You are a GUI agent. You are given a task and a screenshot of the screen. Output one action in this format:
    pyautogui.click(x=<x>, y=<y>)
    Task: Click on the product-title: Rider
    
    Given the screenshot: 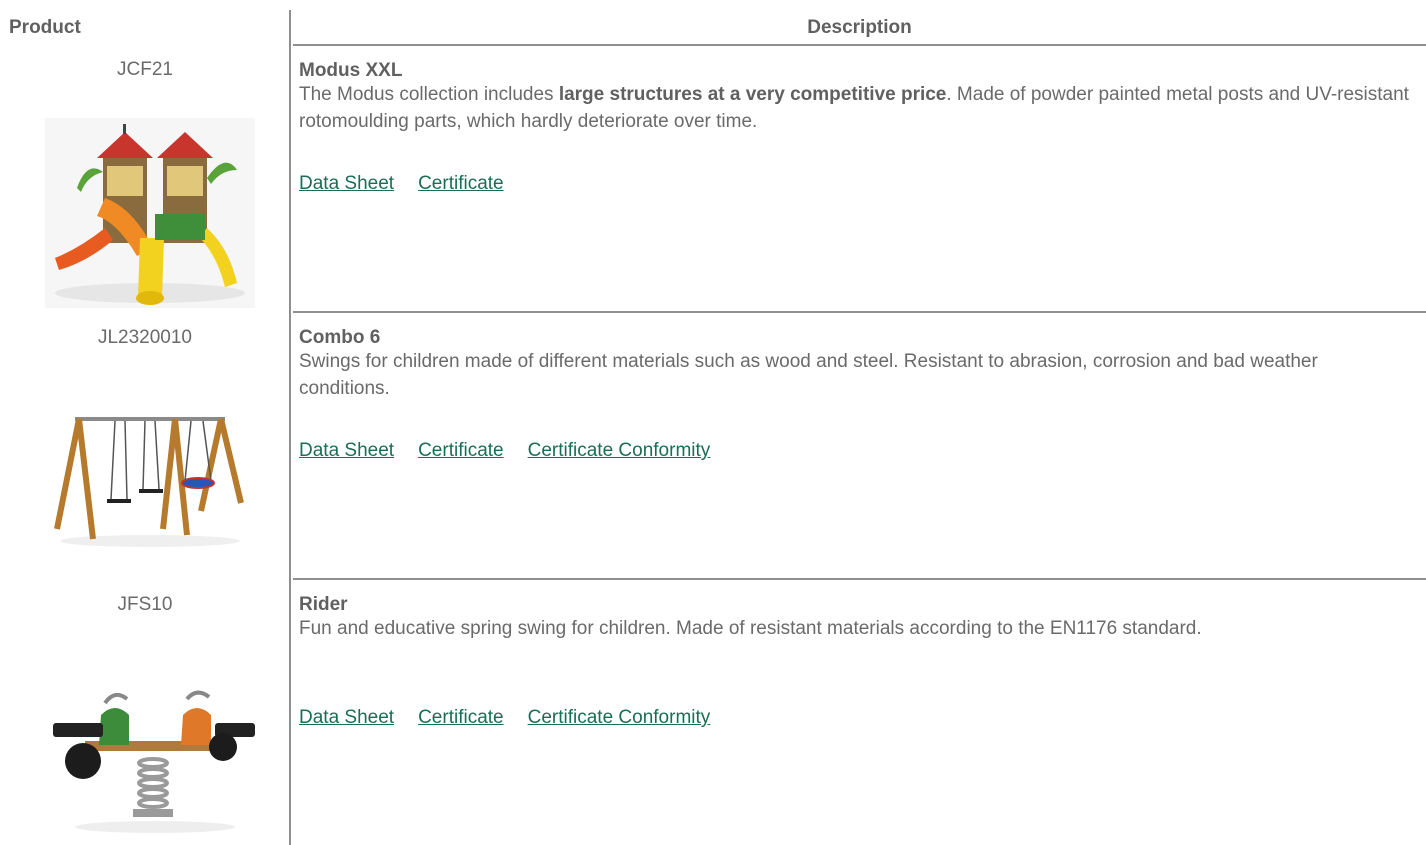 What is the action you would take?
    pyautogui.click(x=323, y=604)
    